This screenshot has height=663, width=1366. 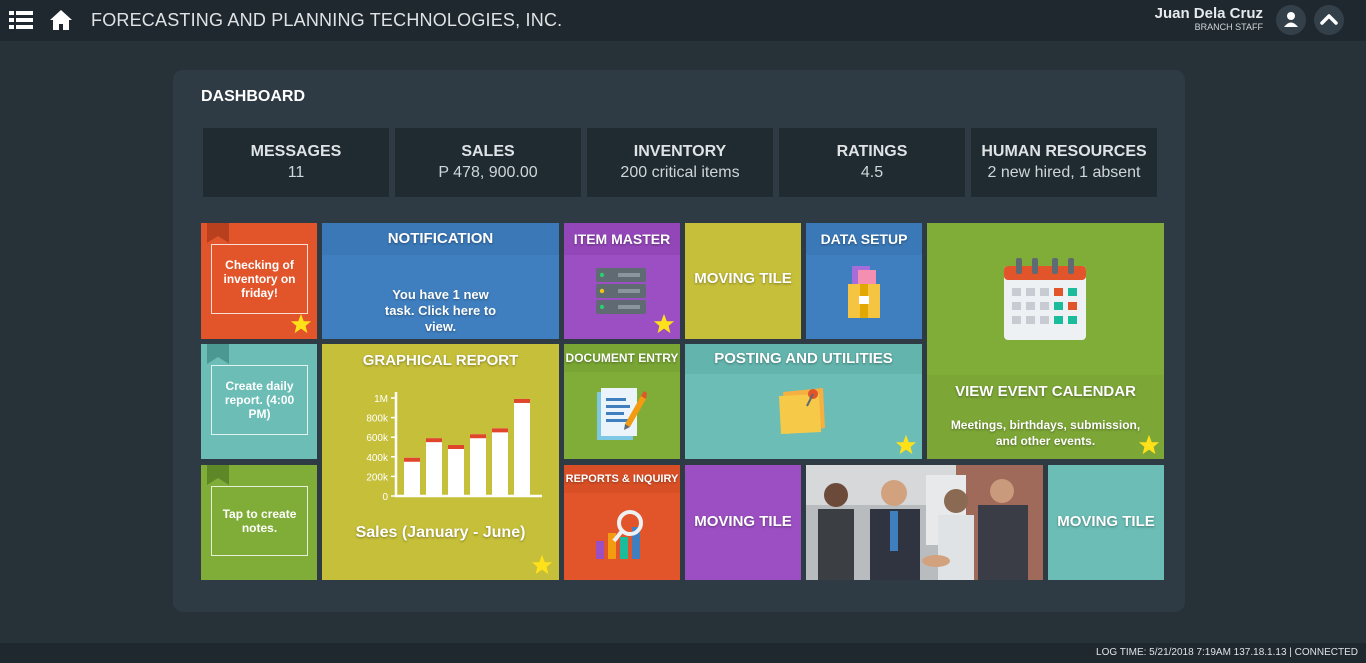 I want to click on chart-caption: Sales (January - June), so click(x=440, y=532).